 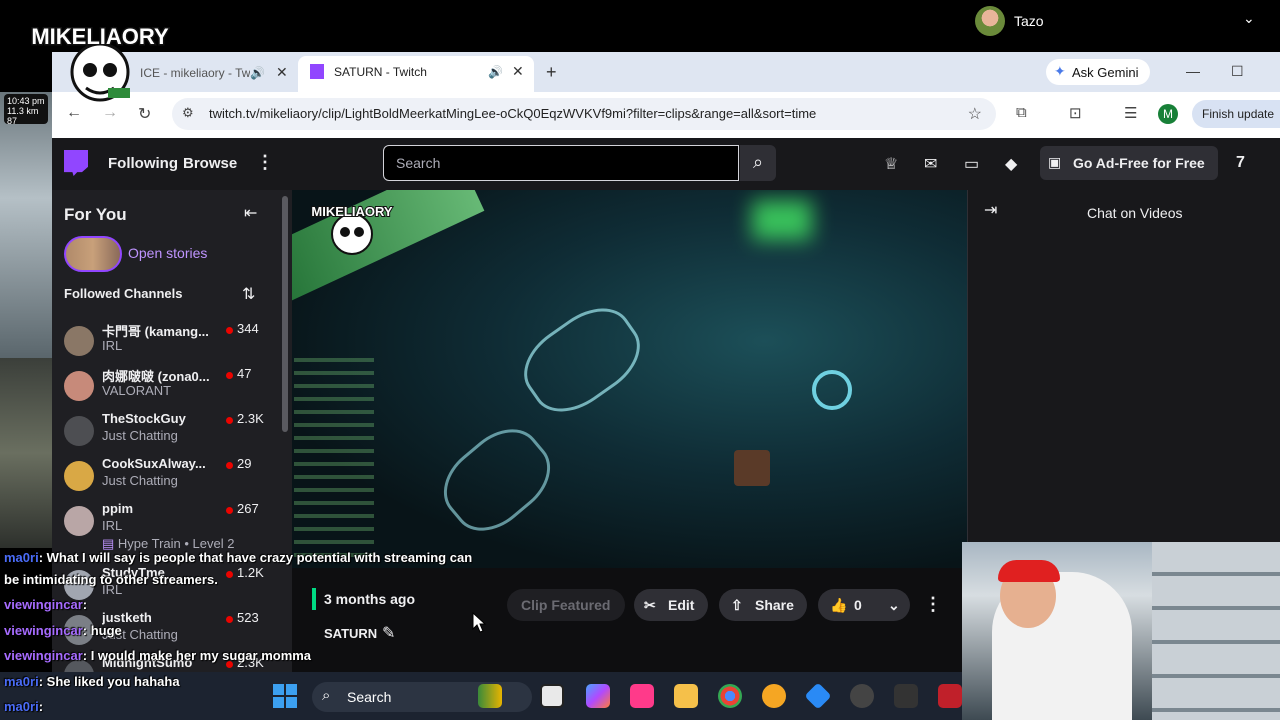 I want to click on prime-crown-icon: ♕, so click(x=891, y=164).